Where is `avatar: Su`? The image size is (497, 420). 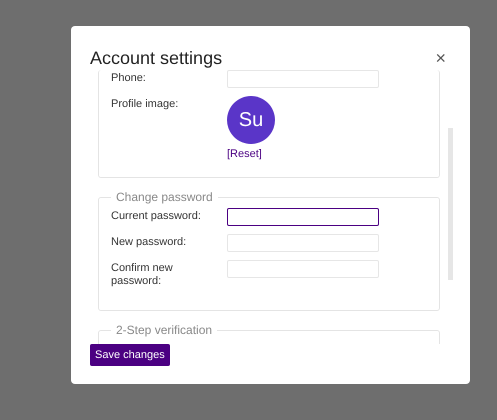
avatar: Su is located at coordinates (251, 120).